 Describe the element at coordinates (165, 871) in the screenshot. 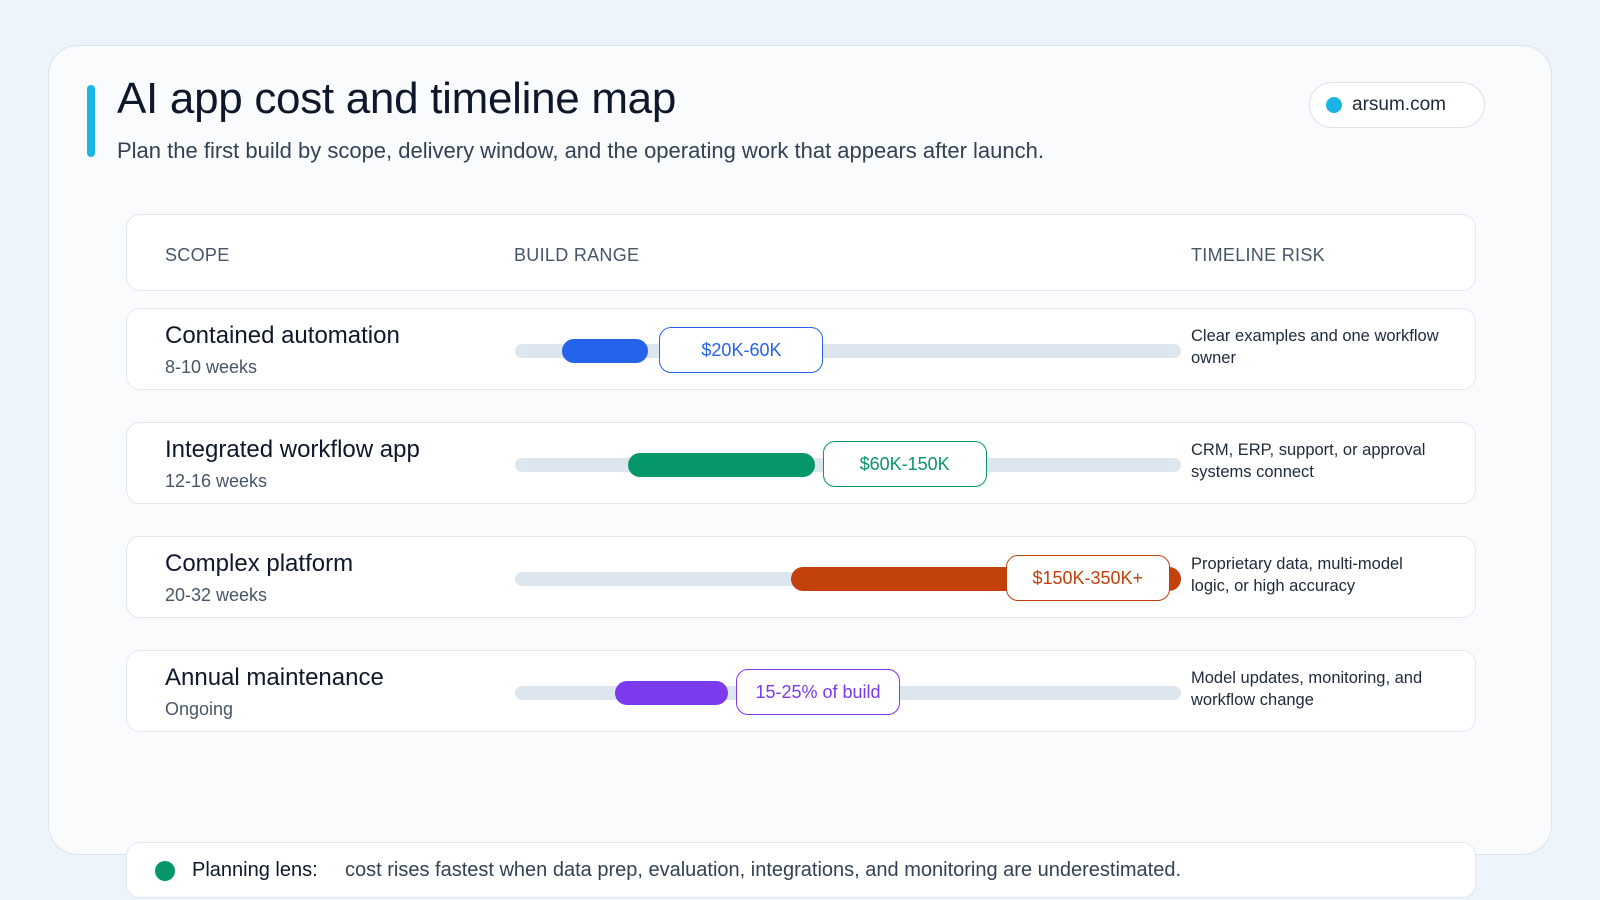

I see `status-dot-icon` at that location.